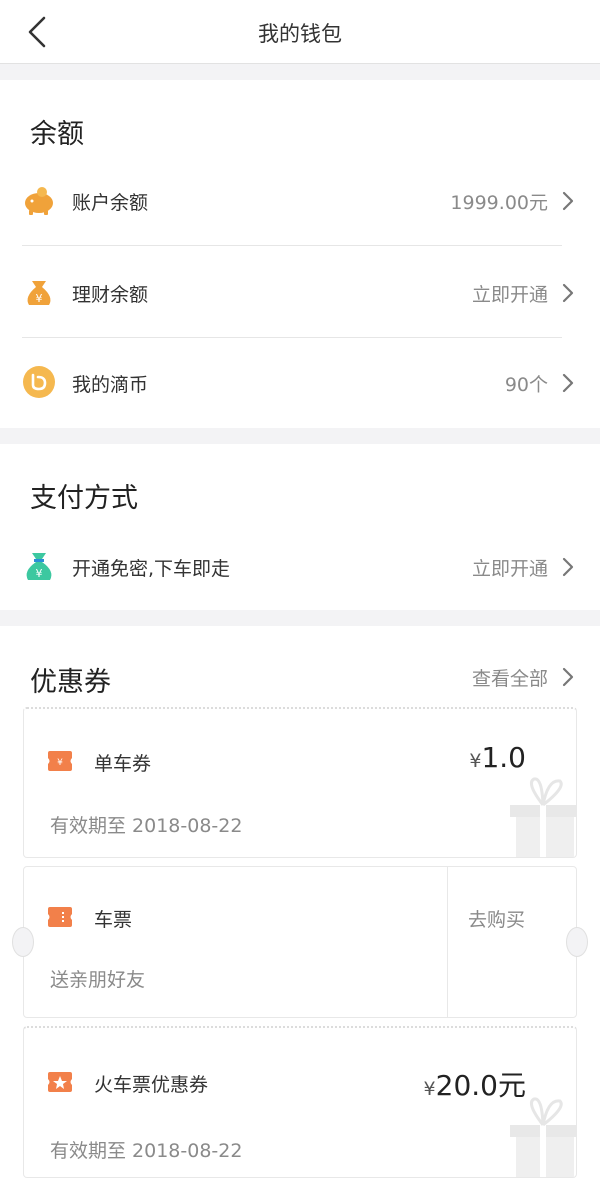  Describe the element at coordinates (151, 569) in the screenshot. I see `password-free-label: 开通免密,下车即走` at that location.